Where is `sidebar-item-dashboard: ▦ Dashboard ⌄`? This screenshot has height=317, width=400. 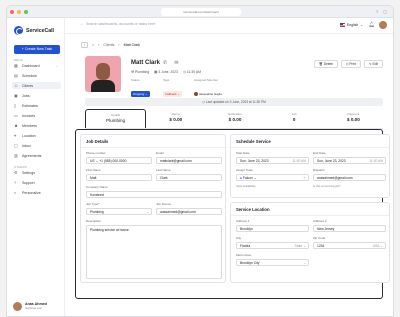
sidebar-item-dashboard: ▦ Dashboard ⌄ is located at coordinates (36, 65).